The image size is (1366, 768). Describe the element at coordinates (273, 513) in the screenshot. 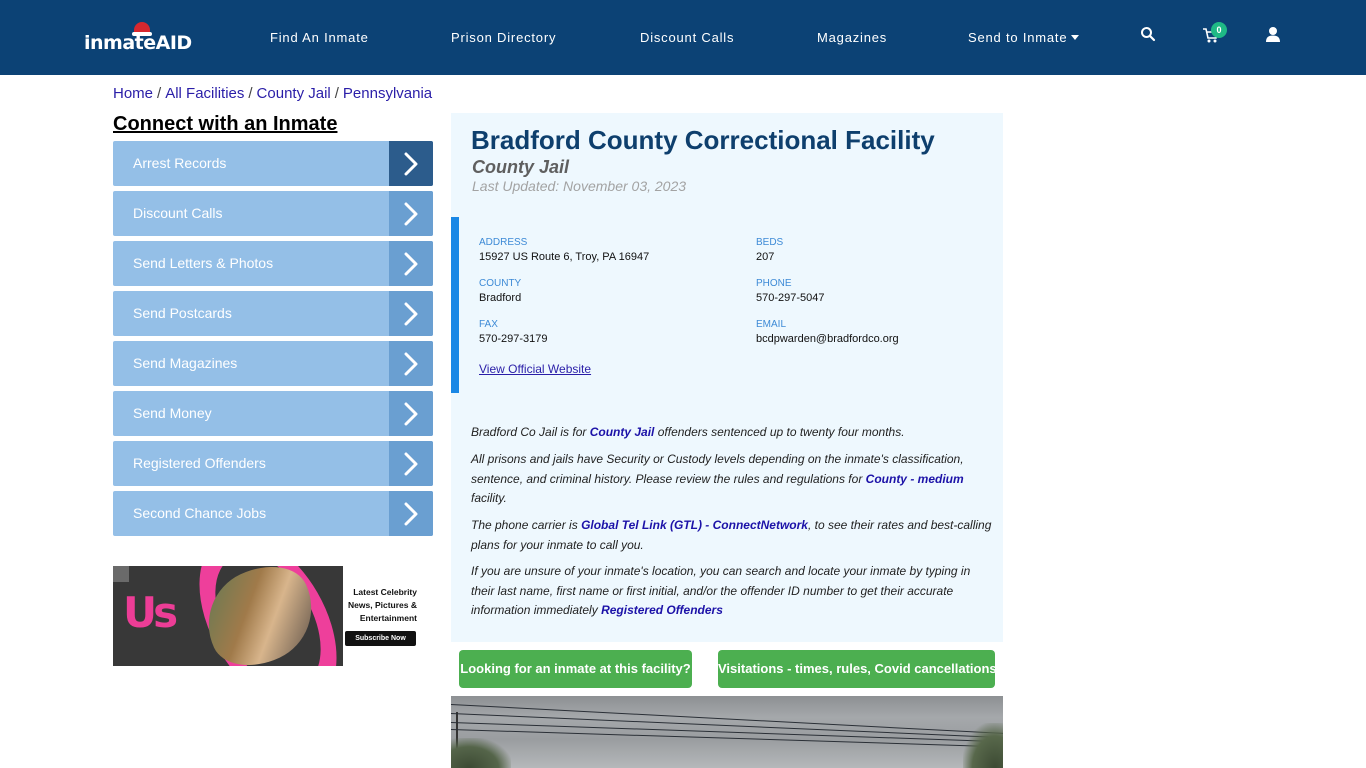

I see `sidebar-item-second-chance-jobs: Second Chance Jobs` at that location.